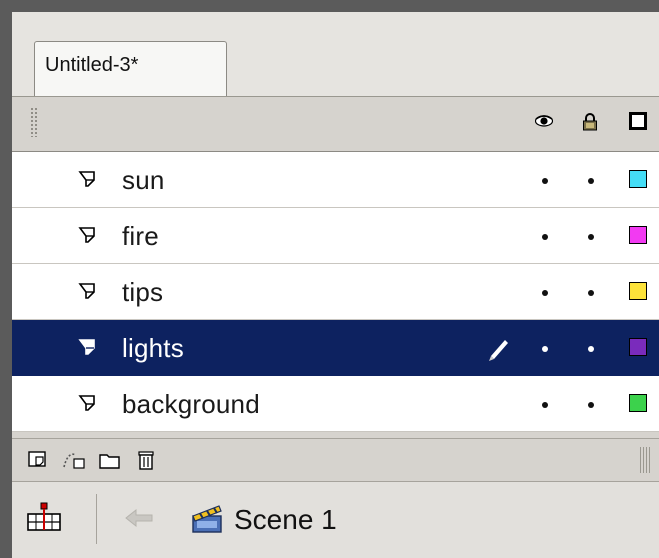 This screenshot has width=659, height=558. Describe the element at coordinates (335, 459) in the screenshot. I see `layer-toolbar` at that location.